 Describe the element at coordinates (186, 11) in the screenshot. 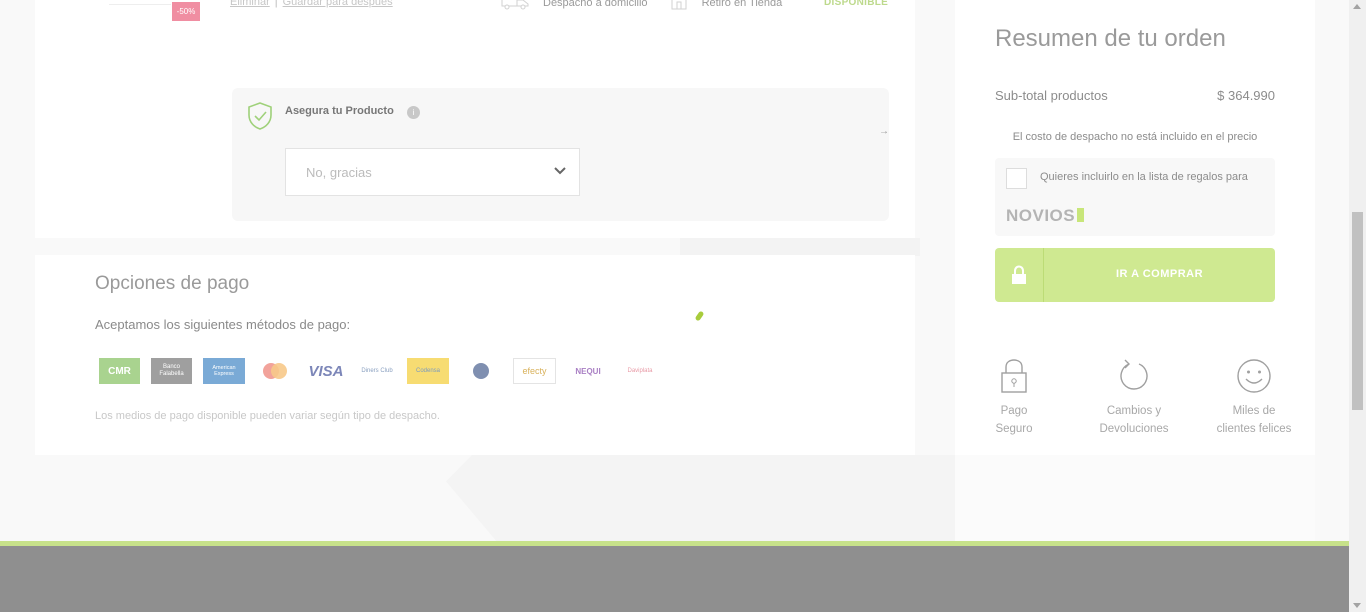

I see `discount-badge: -50%` at that location.